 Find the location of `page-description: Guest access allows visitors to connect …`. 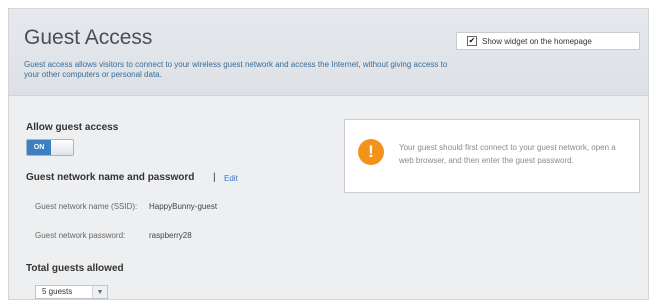

page-description: Guest access allows visitors to connect … is located at coordinates (236, 69).